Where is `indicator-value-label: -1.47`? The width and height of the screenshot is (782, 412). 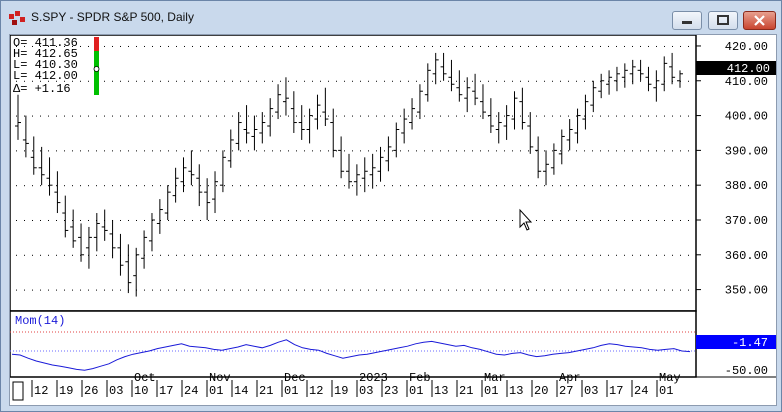 indicator-value-label: -1.47 is located at coordinates (750, 343).